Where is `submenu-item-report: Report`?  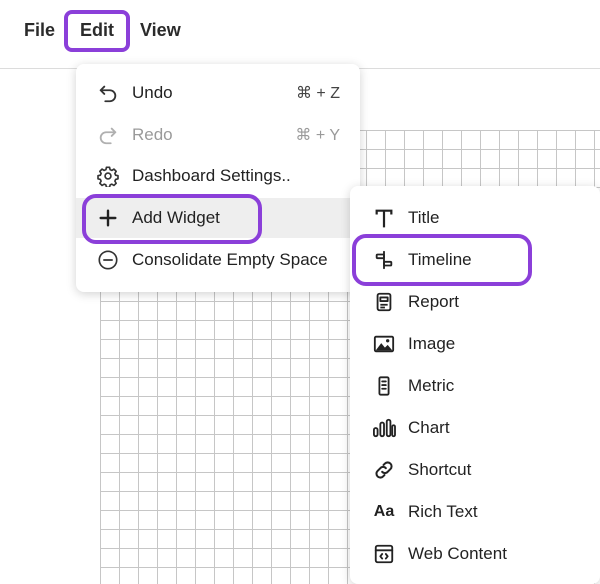
submenu-item-report: Report is located at coordinates (475, 302).